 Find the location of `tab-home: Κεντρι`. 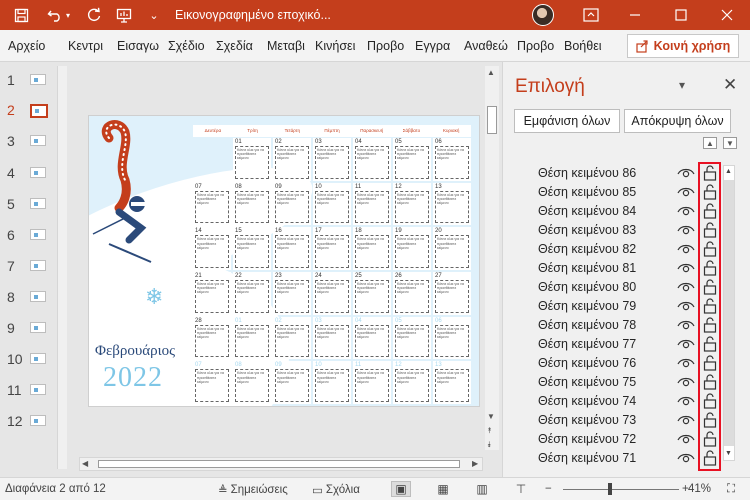

tab-home: Κεντρι is located at coordinates (89, 46).